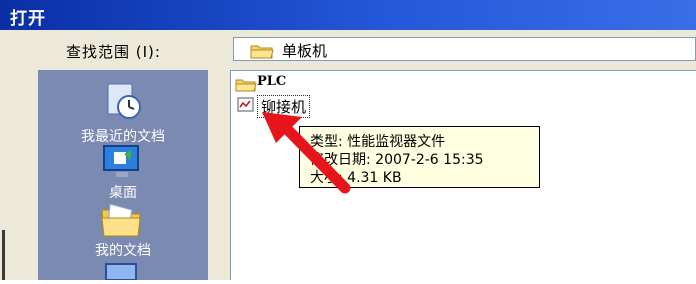 This screenshot has height=284, width=696. I want to click on look-in-value: 单板机, so click(305, 51).